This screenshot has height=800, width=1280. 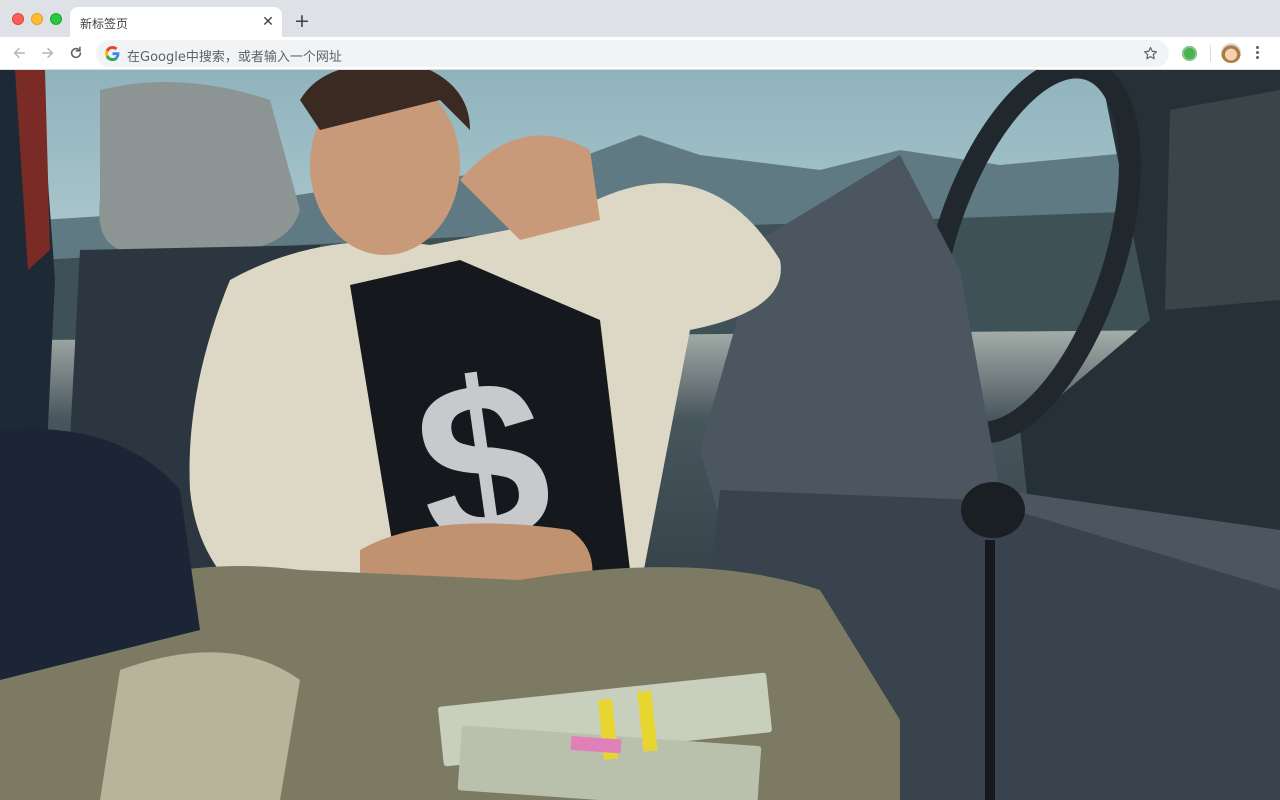 I want to click on google-g-icon, so click(x=112, y=53).